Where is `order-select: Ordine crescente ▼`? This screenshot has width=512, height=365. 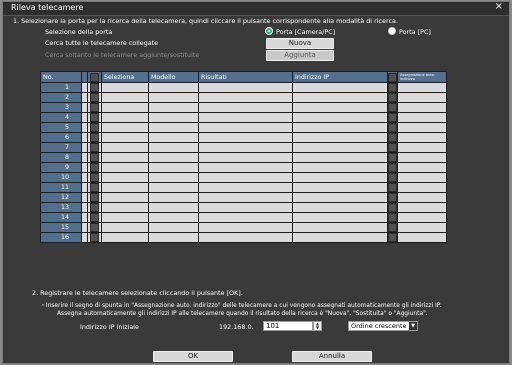 order-select: Ordine crescente ▼ is located at coordinates (383, 326).